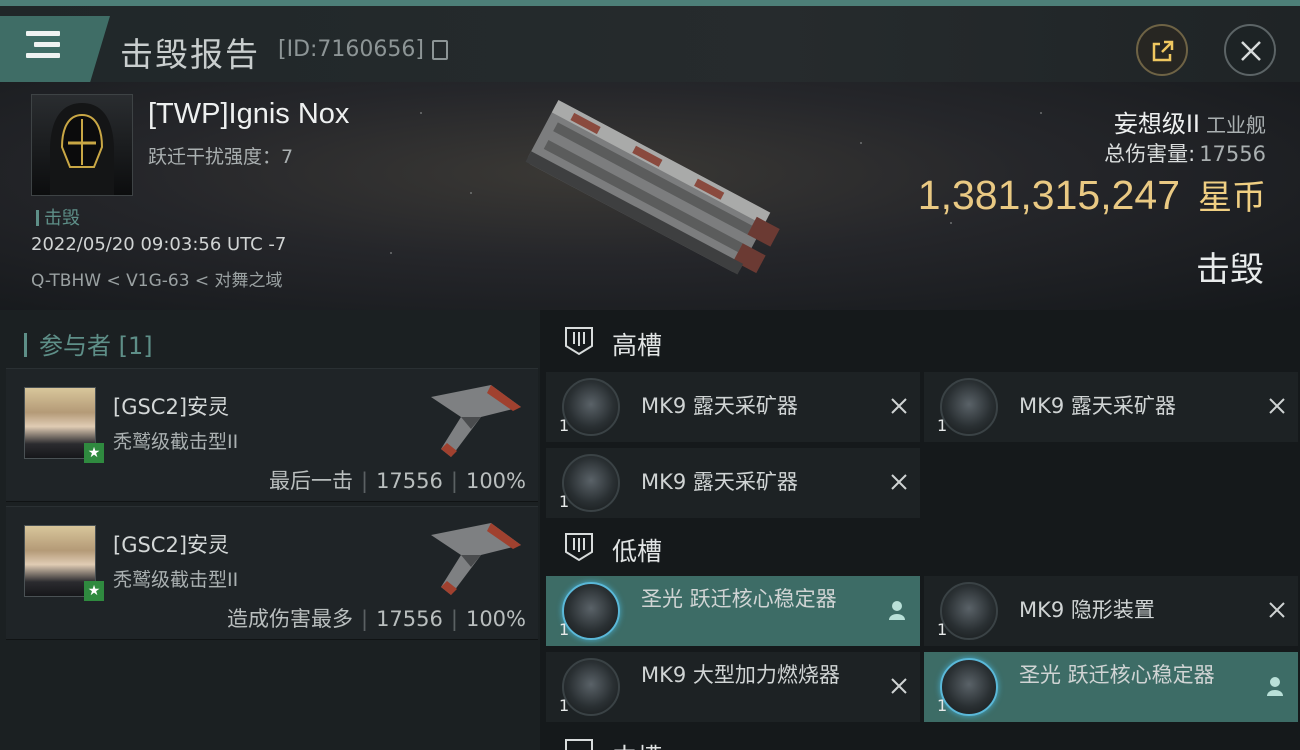 Image resolution: width=1300 pixels, height=750 pixels. I want to click on participants-title: 参与者 [1], so click(88, 343).